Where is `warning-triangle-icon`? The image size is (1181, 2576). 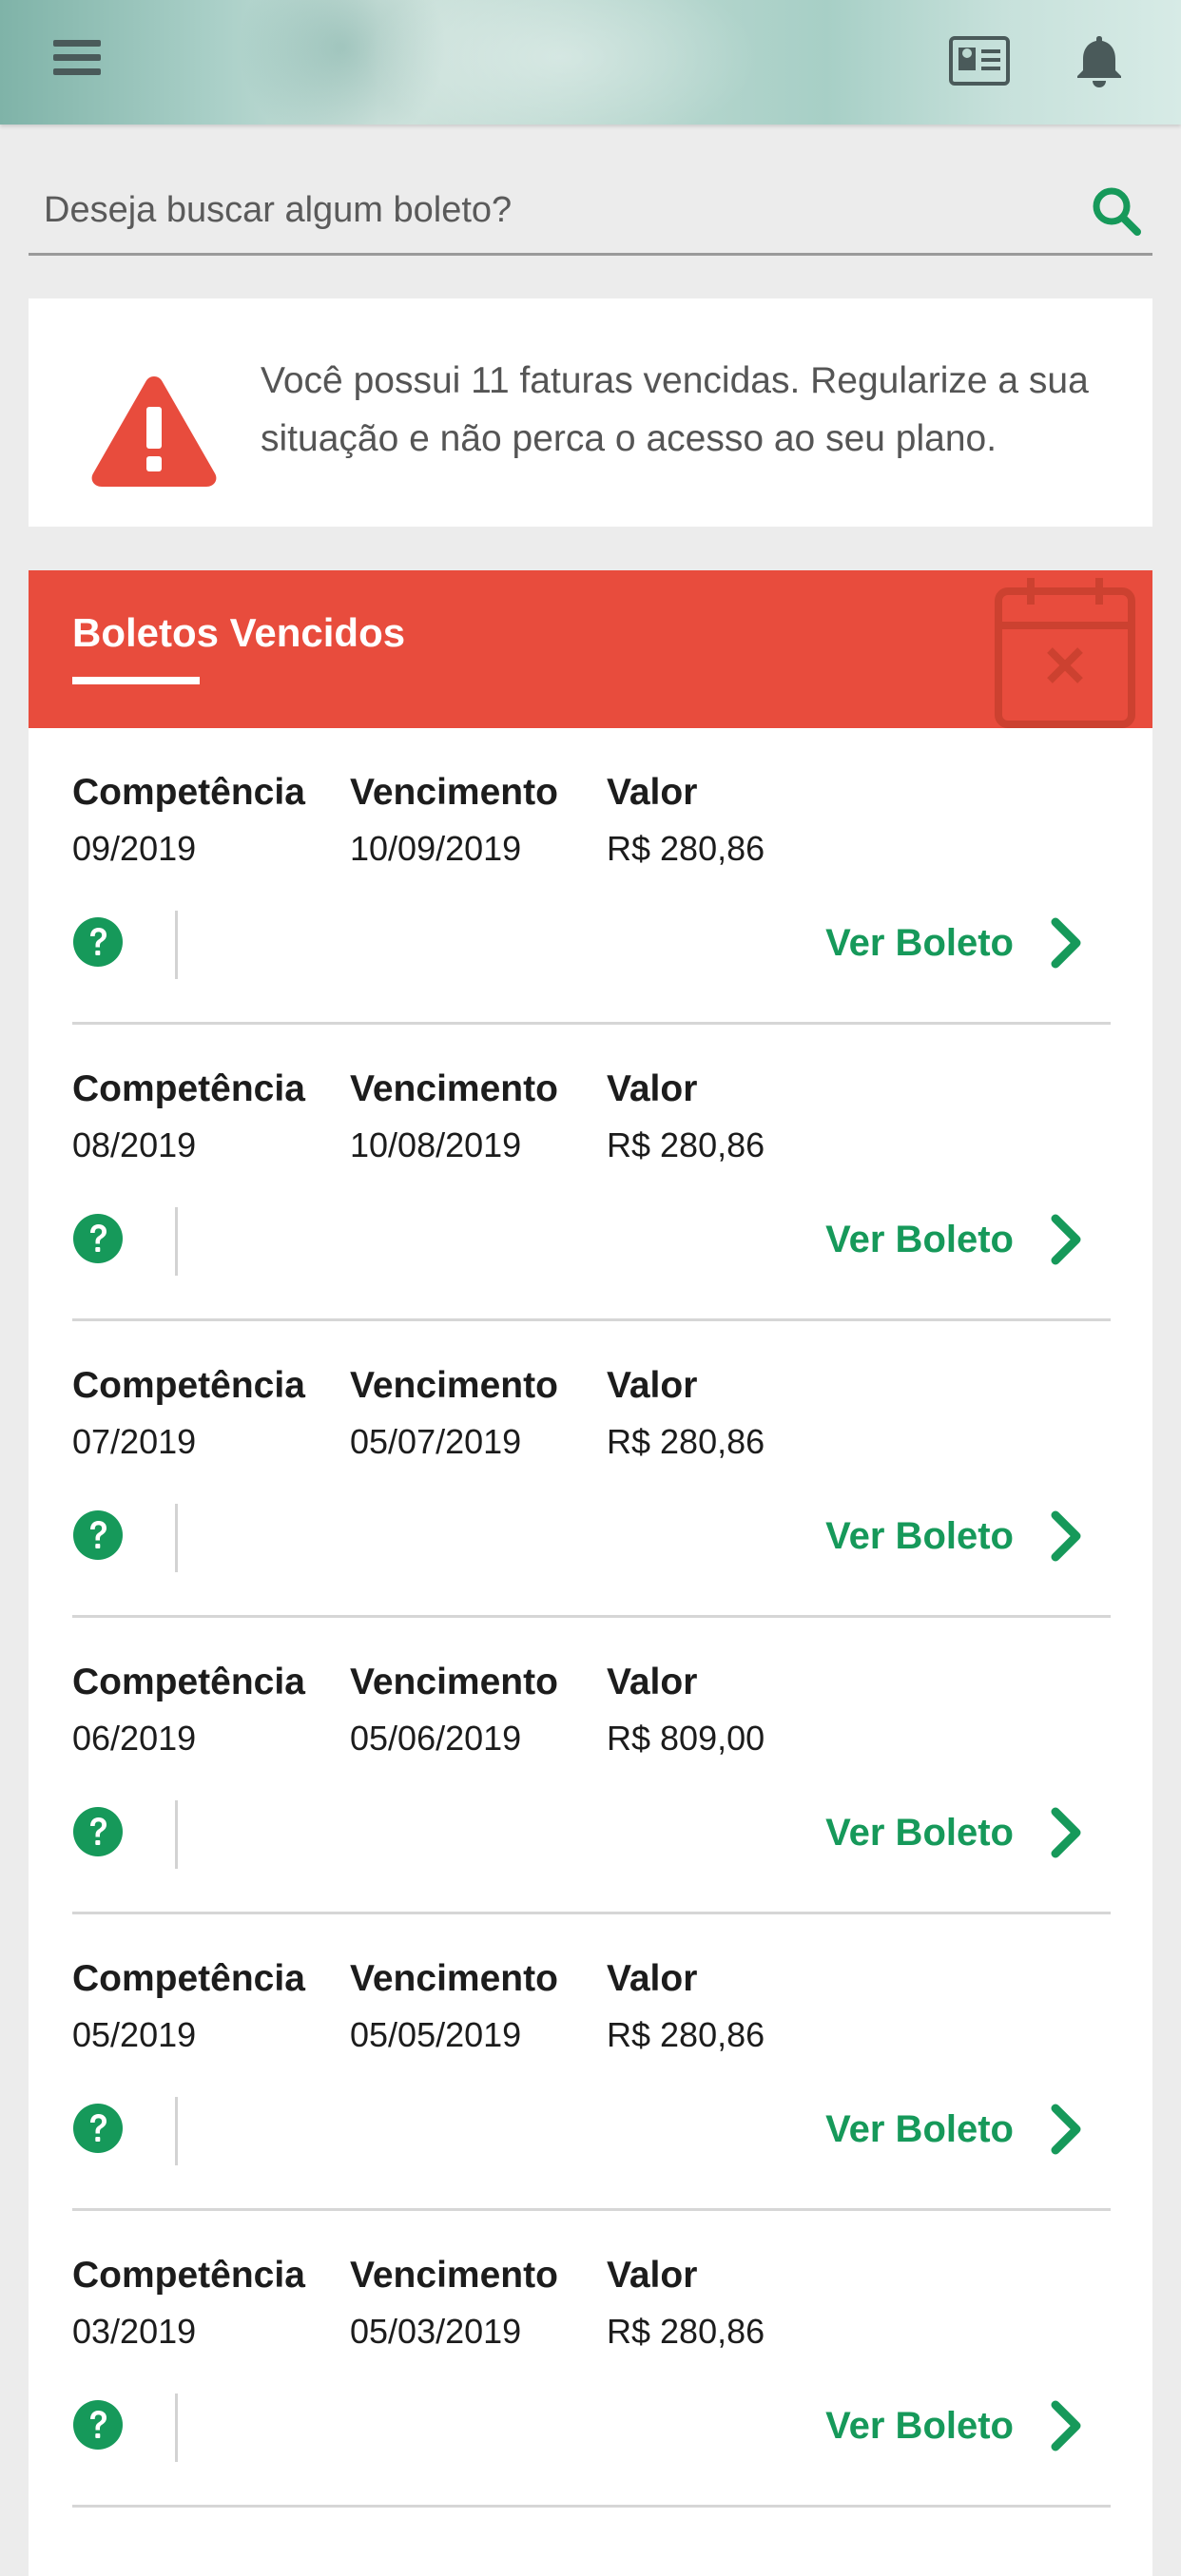 warning-triangle-icon is located at coordinates (154, 432).